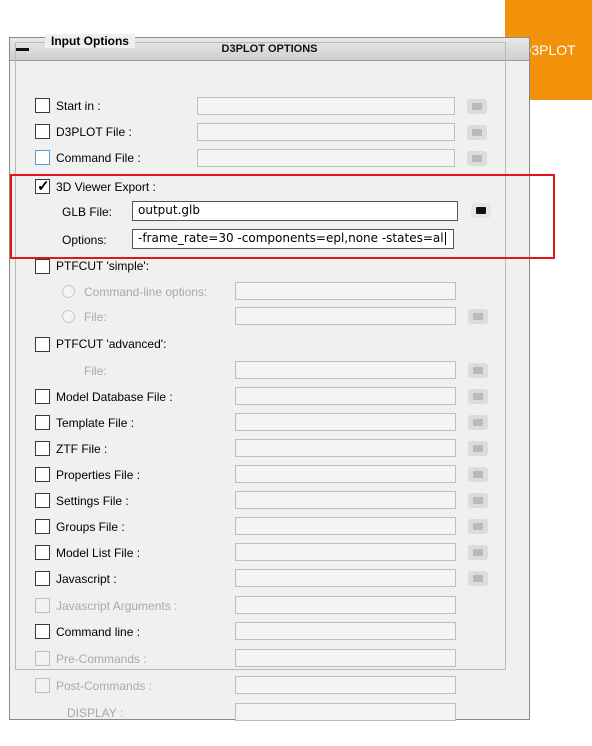  Describe the element at coordinates (345, 291) in the screenshot. I see `cmdline-options-field` at that location.